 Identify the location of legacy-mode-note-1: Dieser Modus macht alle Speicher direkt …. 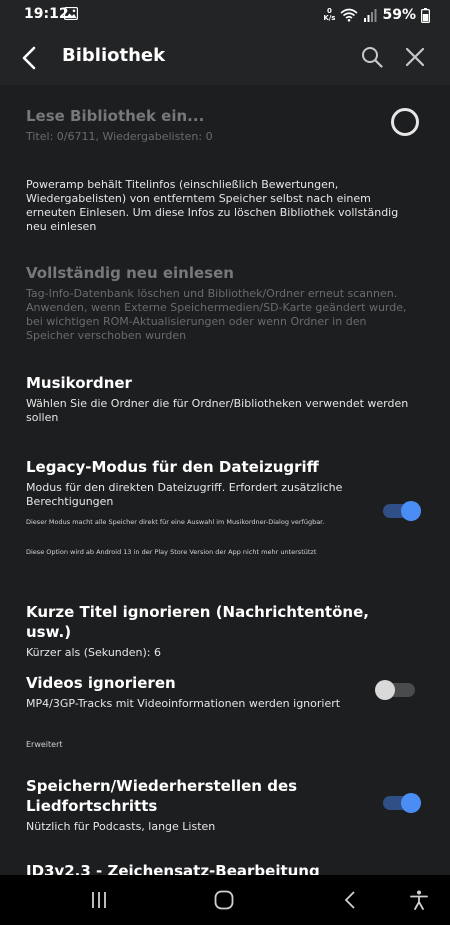
(175, 522).